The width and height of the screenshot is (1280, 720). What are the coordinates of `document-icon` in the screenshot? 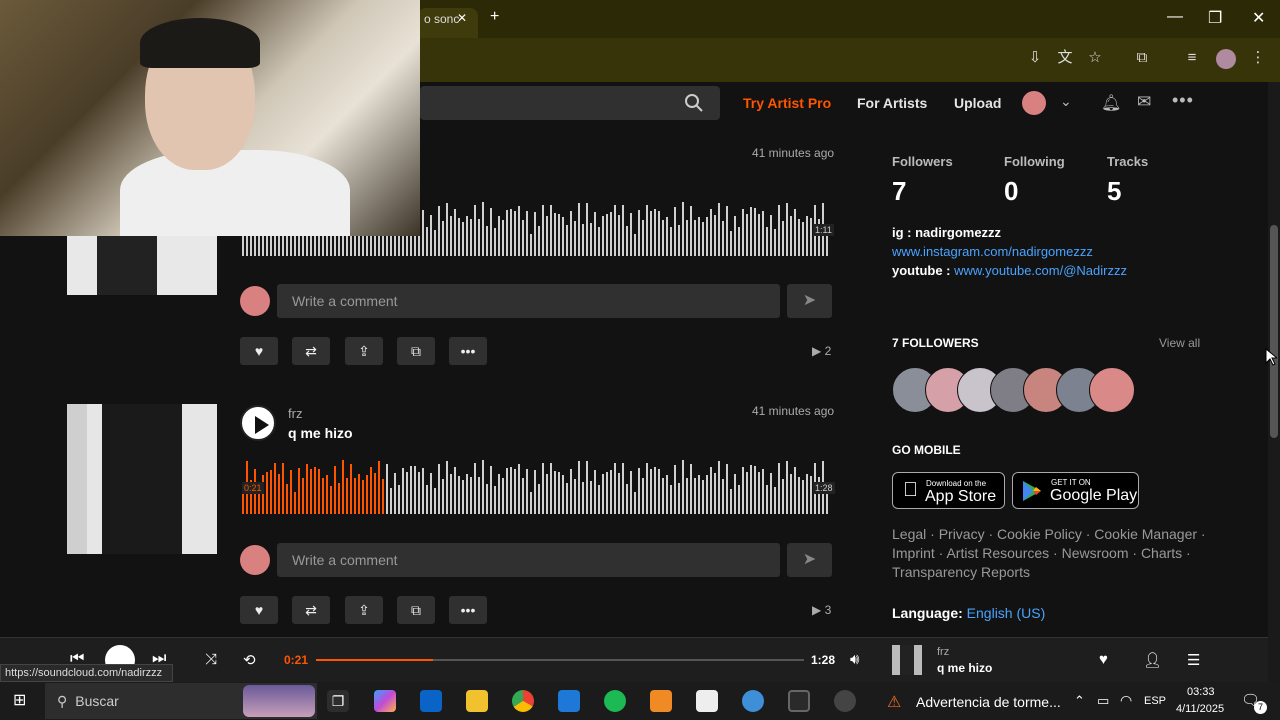 It's located at (707, 701).